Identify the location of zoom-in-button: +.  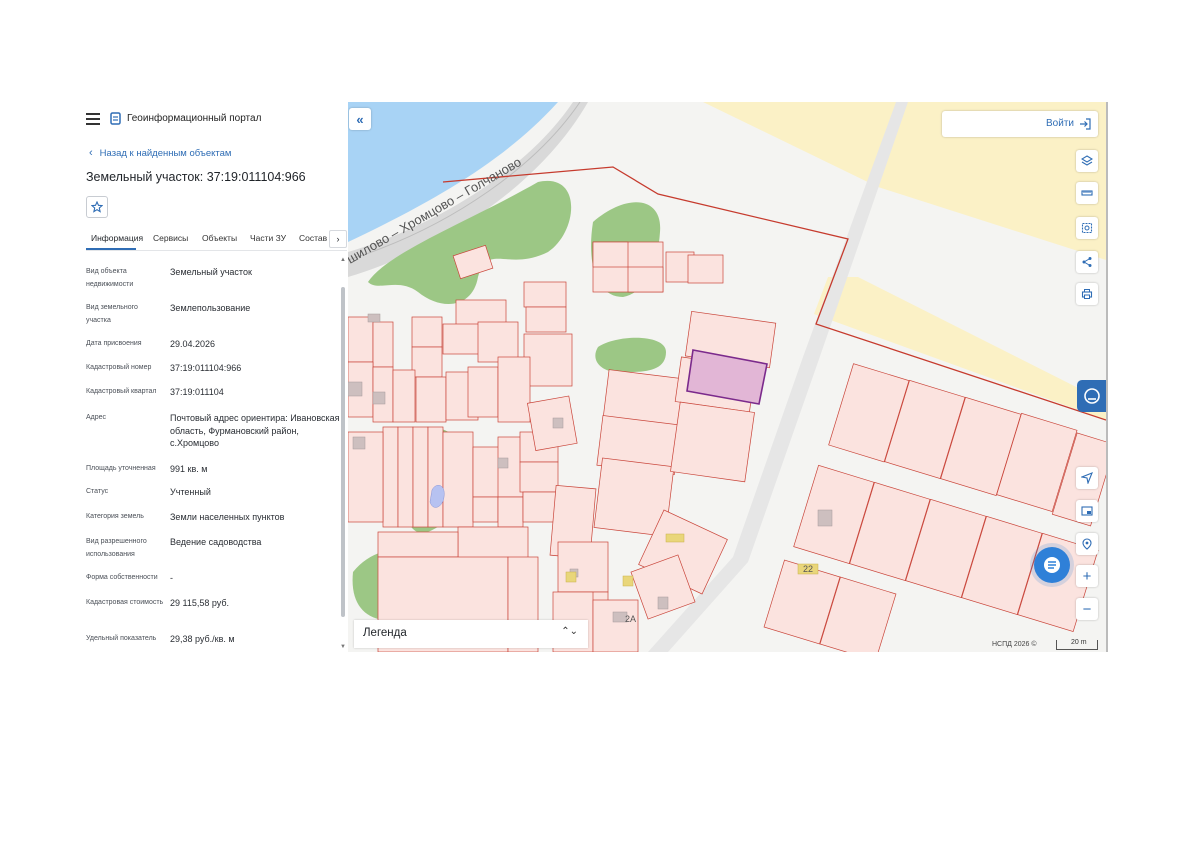
(1087, 576).